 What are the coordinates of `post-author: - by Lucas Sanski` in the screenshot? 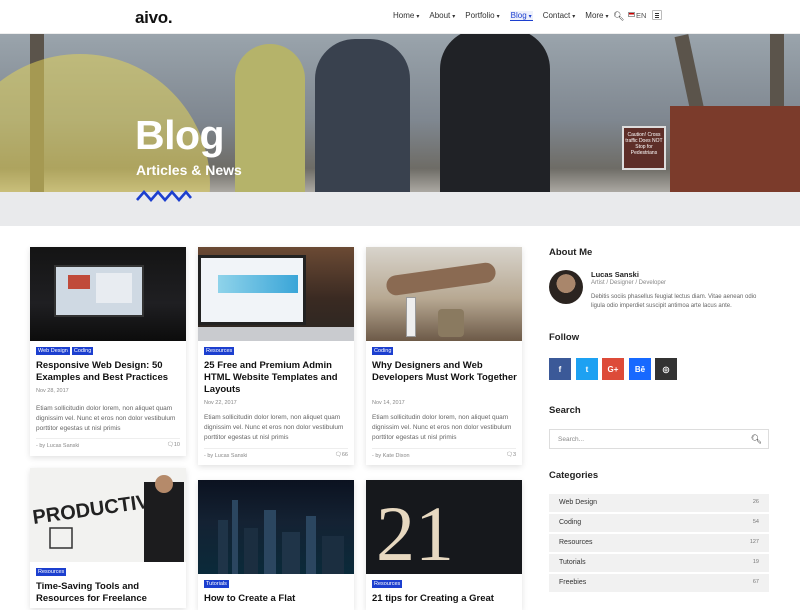 It's located at (226, 456).